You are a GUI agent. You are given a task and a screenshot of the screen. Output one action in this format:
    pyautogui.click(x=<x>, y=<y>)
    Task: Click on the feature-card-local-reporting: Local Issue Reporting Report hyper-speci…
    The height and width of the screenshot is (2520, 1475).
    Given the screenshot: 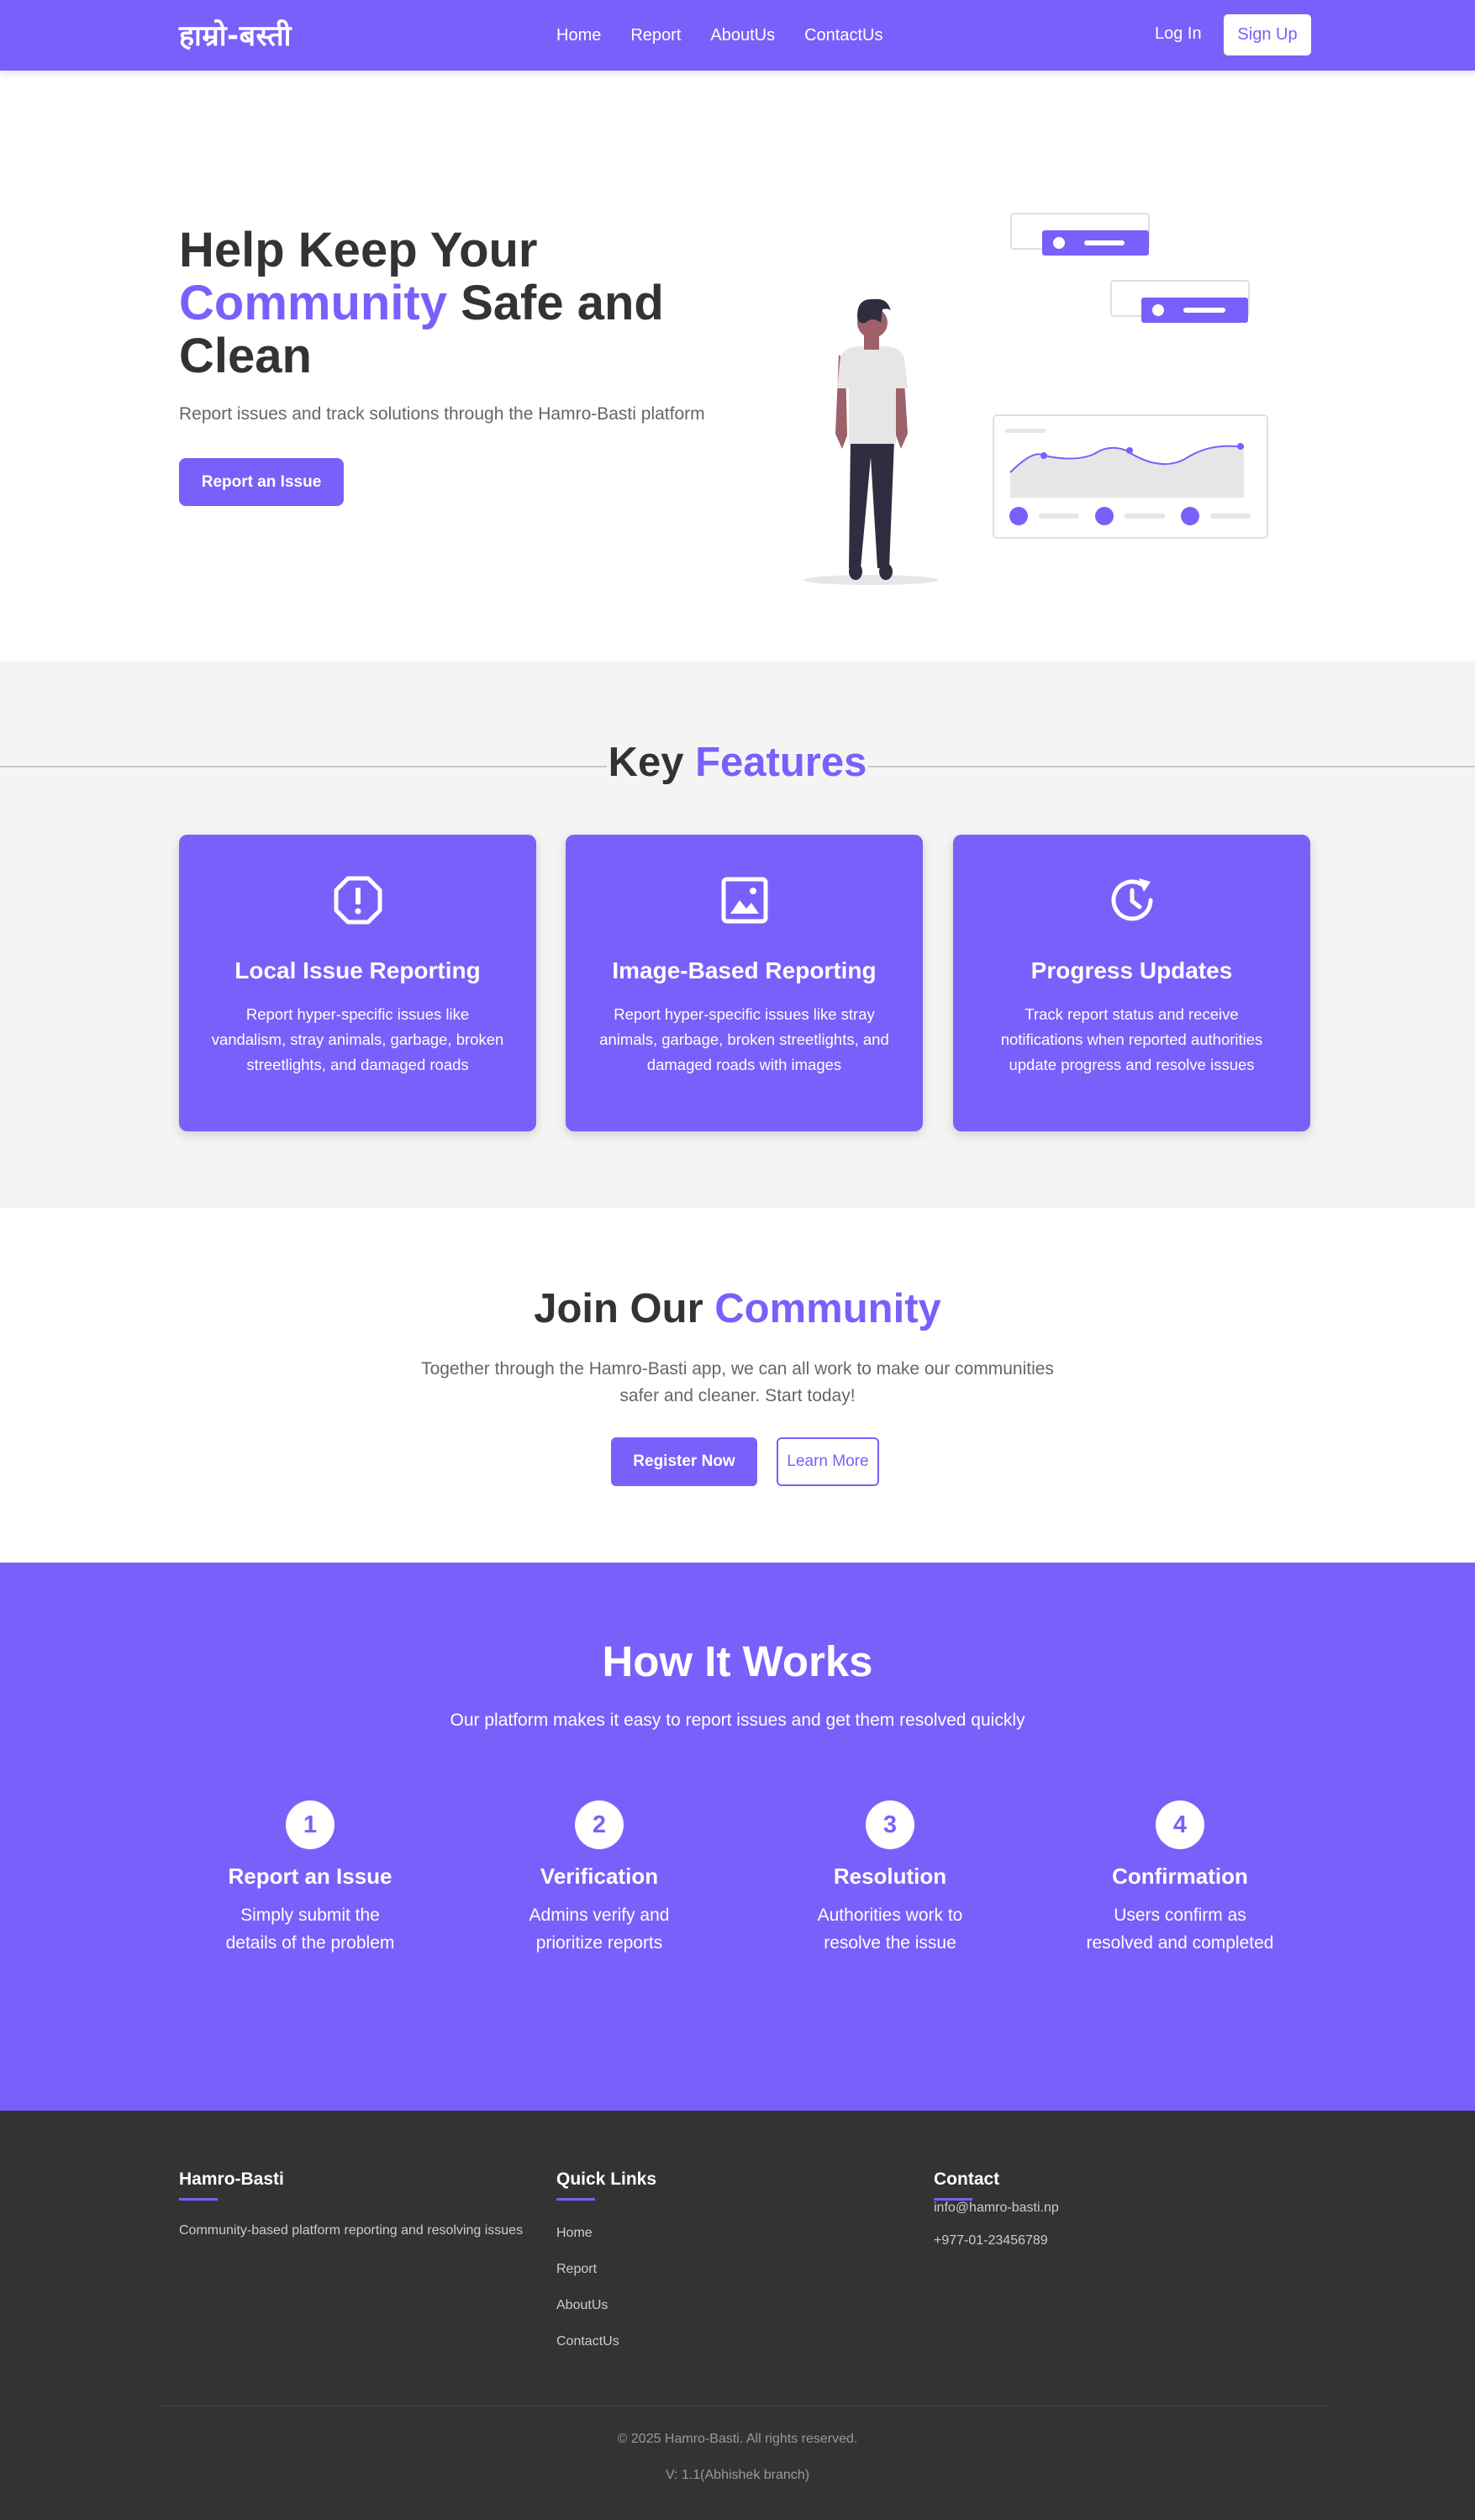 What is the action you would take?
    pyautogui.click(x=357, y=983)
    